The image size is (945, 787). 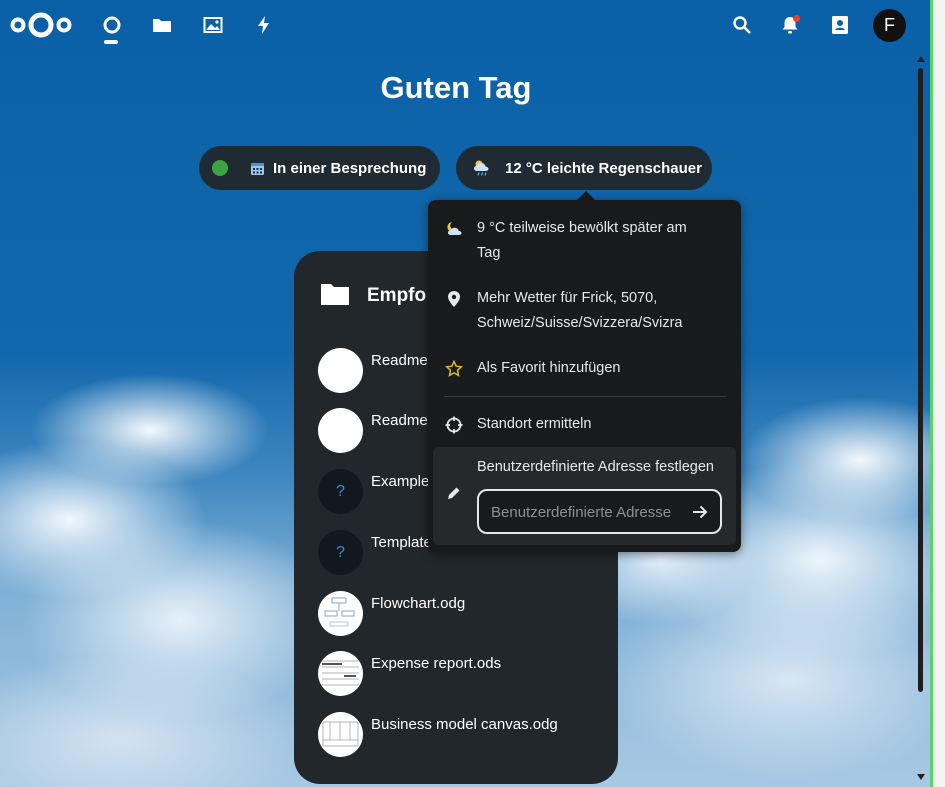 I want to click on nav-dashboard, so click(x=112, y=25).